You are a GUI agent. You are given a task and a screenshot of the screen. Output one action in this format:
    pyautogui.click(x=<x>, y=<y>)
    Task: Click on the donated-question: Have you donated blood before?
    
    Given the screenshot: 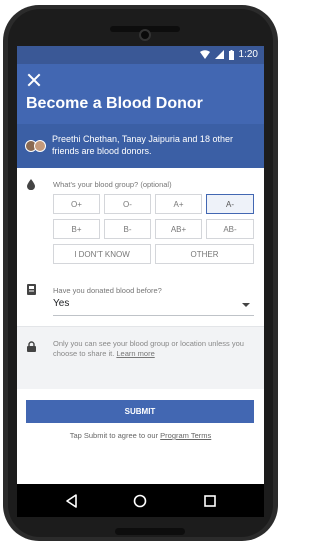 What is the action you would take?
    pyautogui.click(x=107, y=290)
    